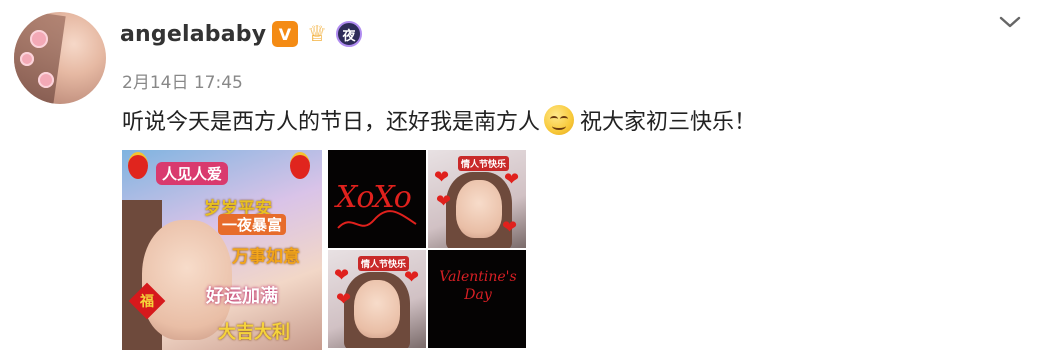 This screenshot has width=1038, height=352. Describe the element at coordinates (266, 257) in the screenshot. I see `image-overlay-text: 万事如意` at that location.